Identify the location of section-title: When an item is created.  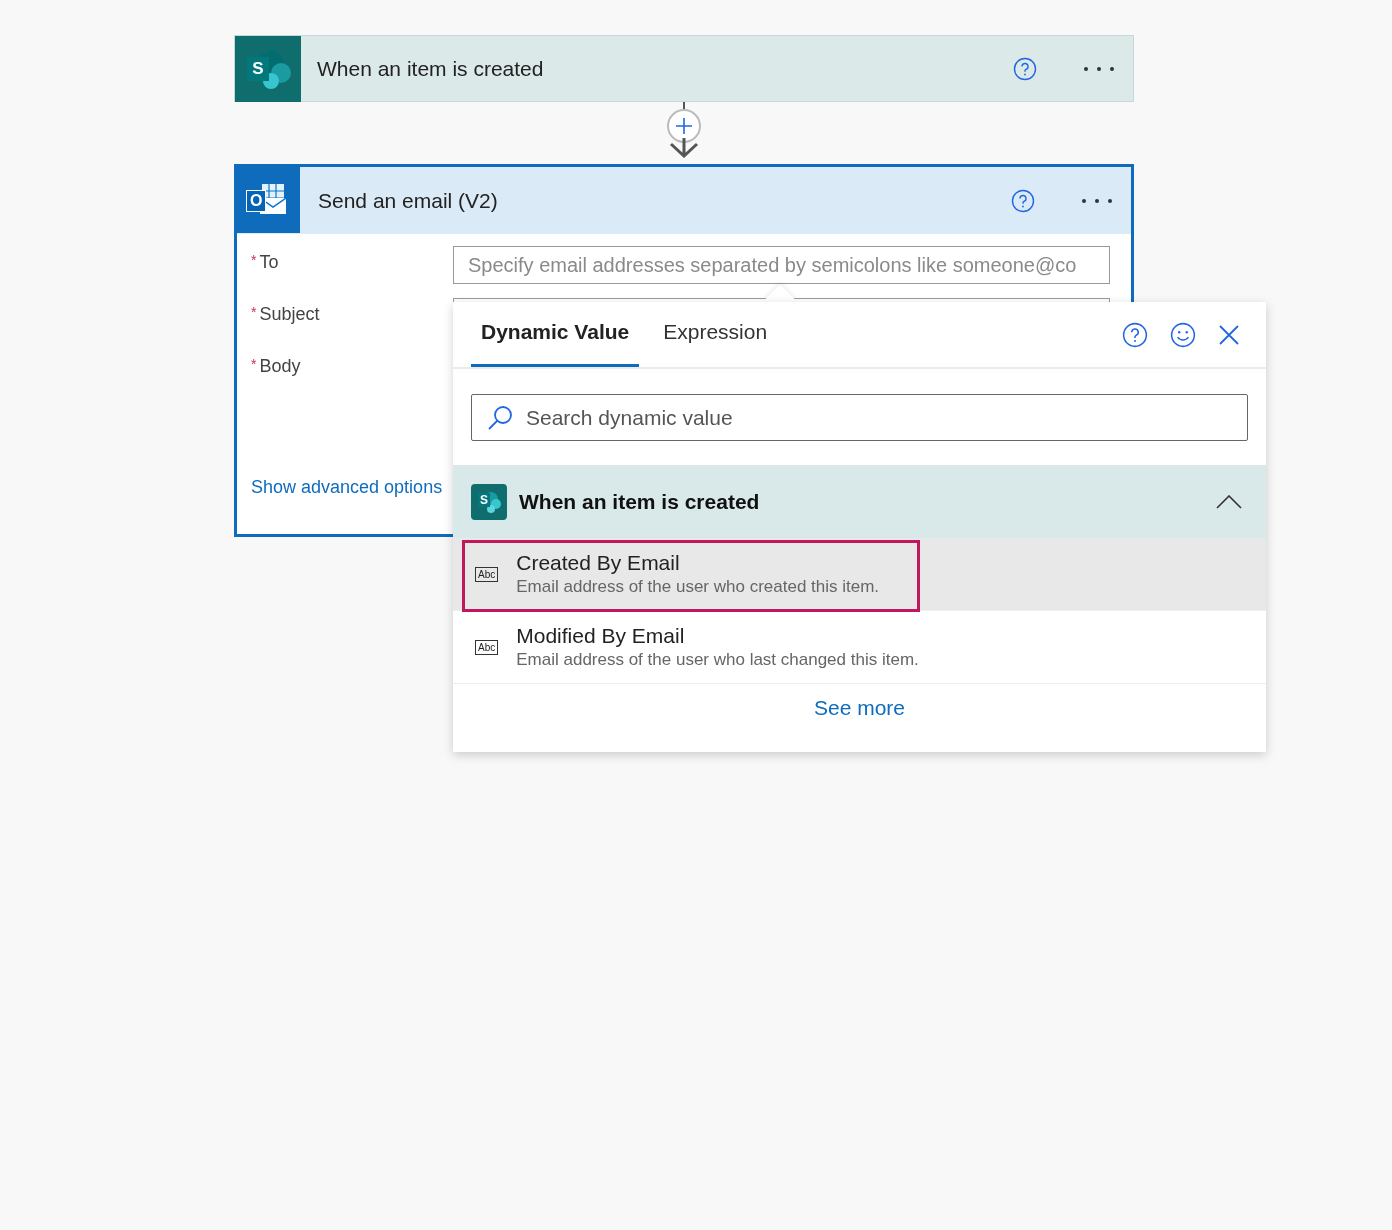
(640, 502).